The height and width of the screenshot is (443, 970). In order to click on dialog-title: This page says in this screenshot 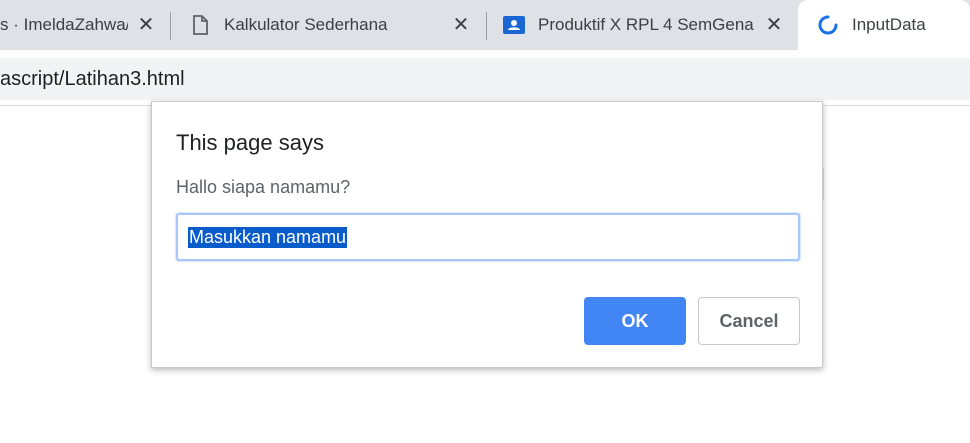, I will do `click(250, 142)`.